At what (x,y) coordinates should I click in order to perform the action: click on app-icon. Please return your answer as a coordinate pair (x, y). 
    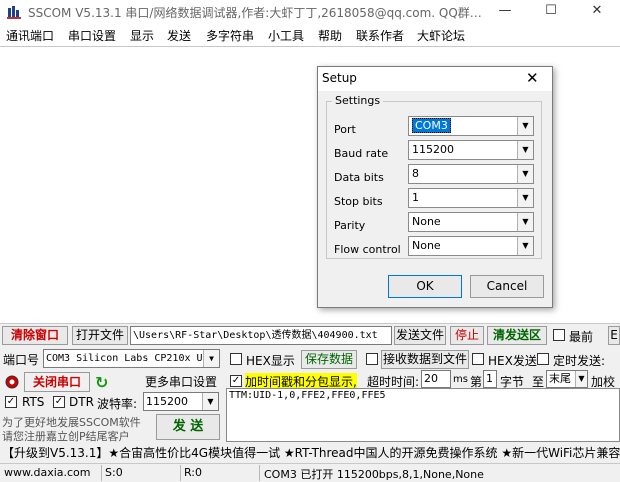
    Looking at the image, I should click on (14, 12).